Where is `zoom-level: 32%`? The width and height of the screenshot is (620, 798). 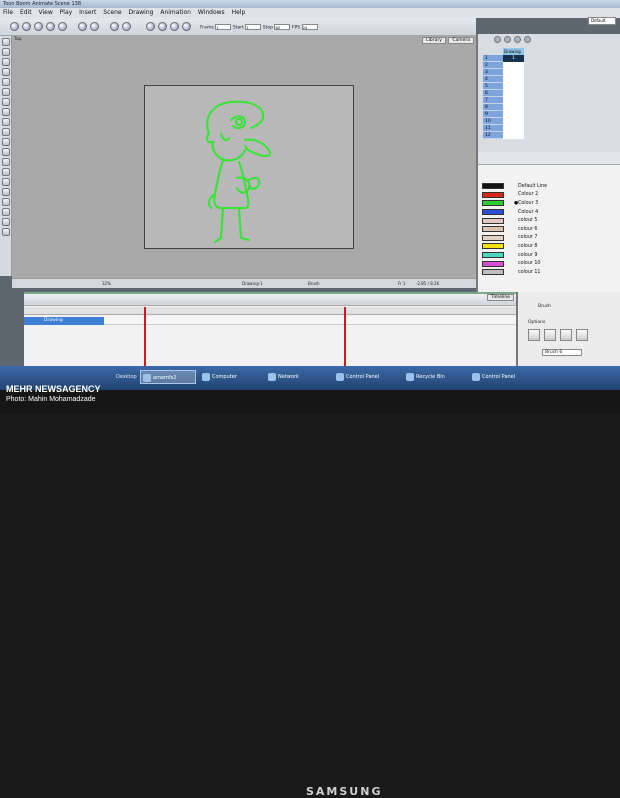 zoom-level: 32% is located at coordinates (106, 284).